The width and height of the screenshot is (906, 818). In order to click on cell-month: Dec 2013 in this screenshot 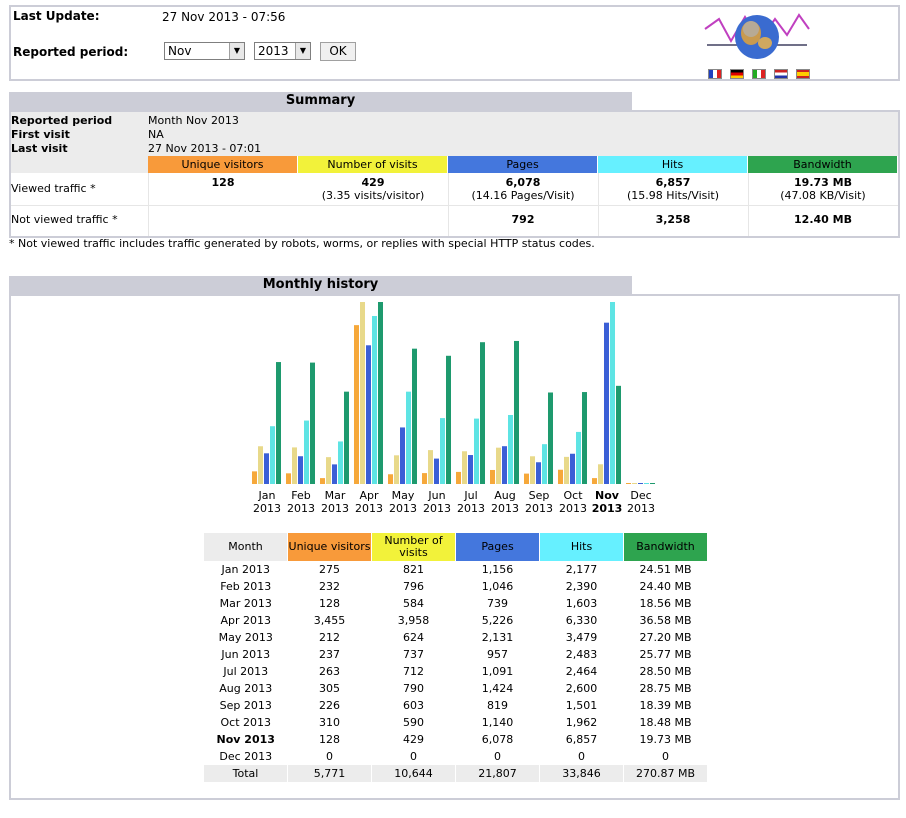, I will do `click(246, 756)`.